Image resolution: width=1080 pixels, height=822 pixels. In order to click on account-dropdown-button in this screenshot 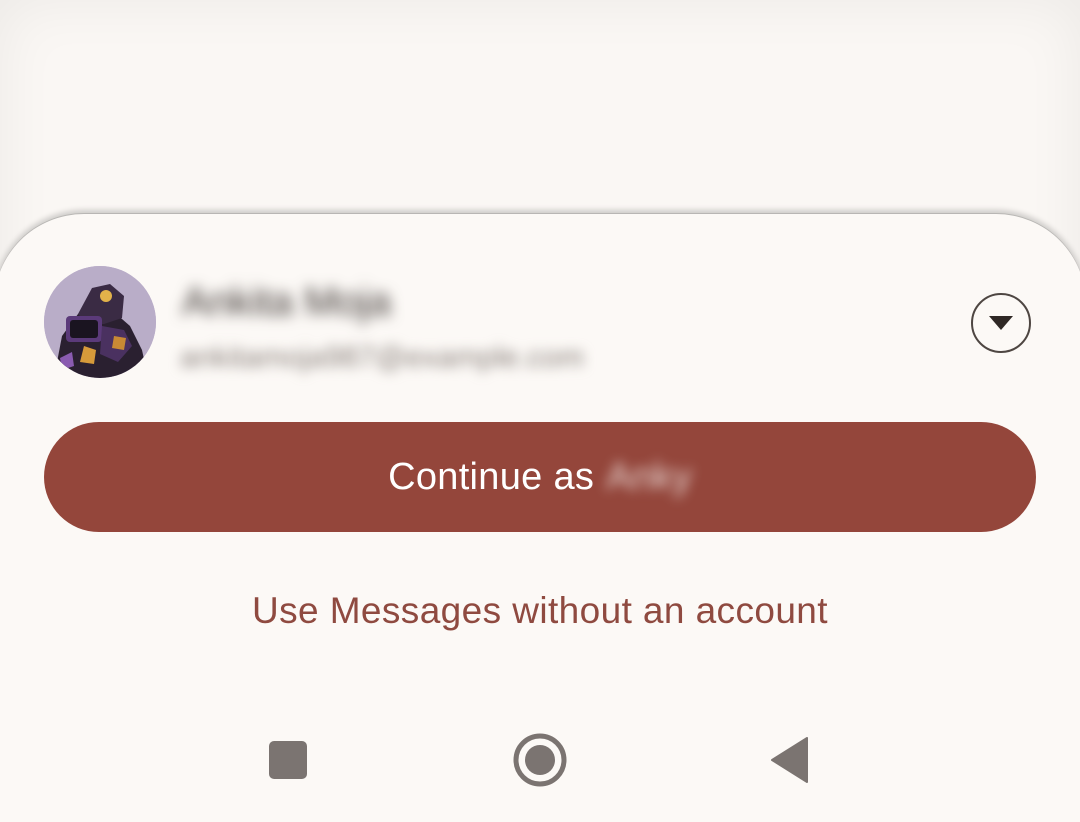, I will do `click(1001, 323)`.